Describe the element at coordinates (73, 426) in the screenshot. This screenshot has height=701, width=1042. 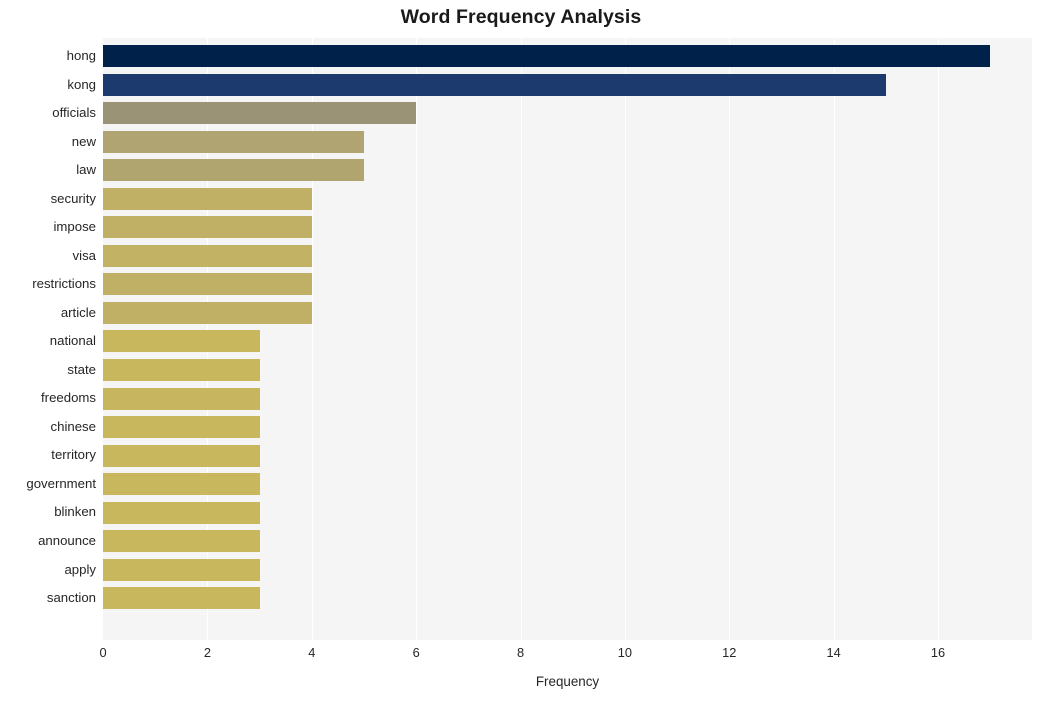
I see `y-tick-label-chinese: chinese` at that location.